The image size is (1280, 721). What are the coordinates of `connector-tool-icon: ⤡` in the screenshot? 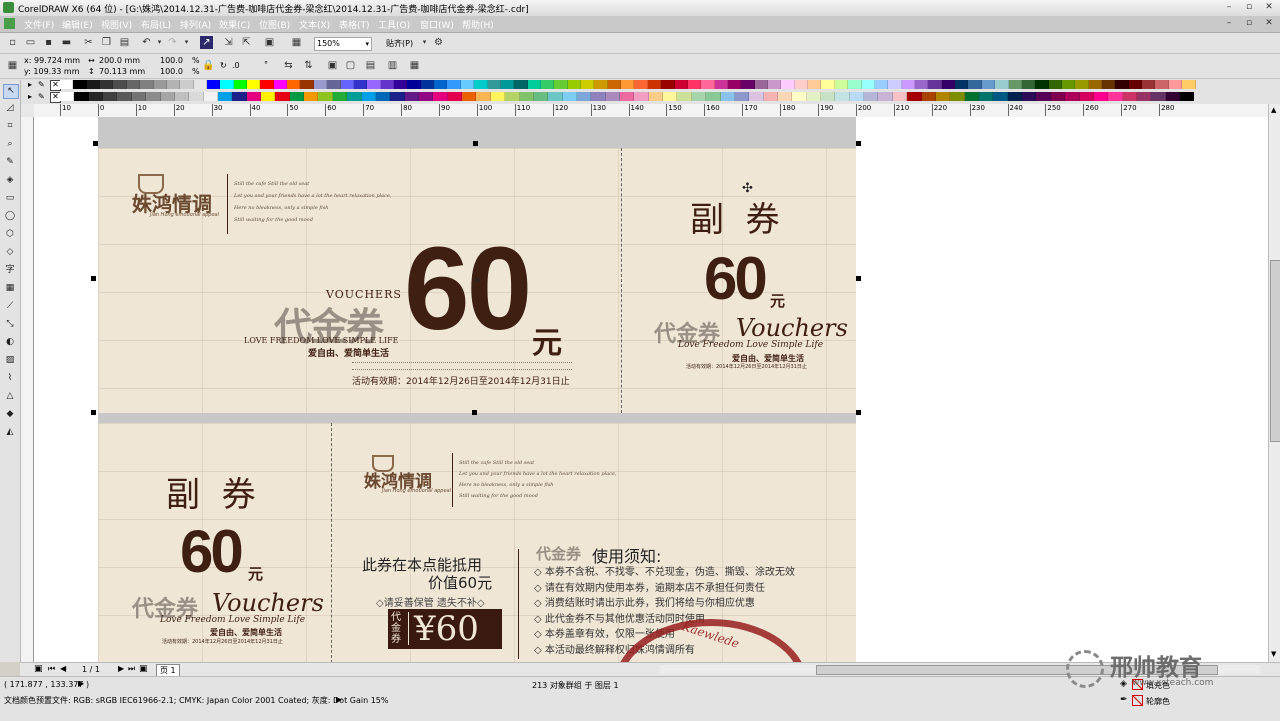 It's located at (10, 324).